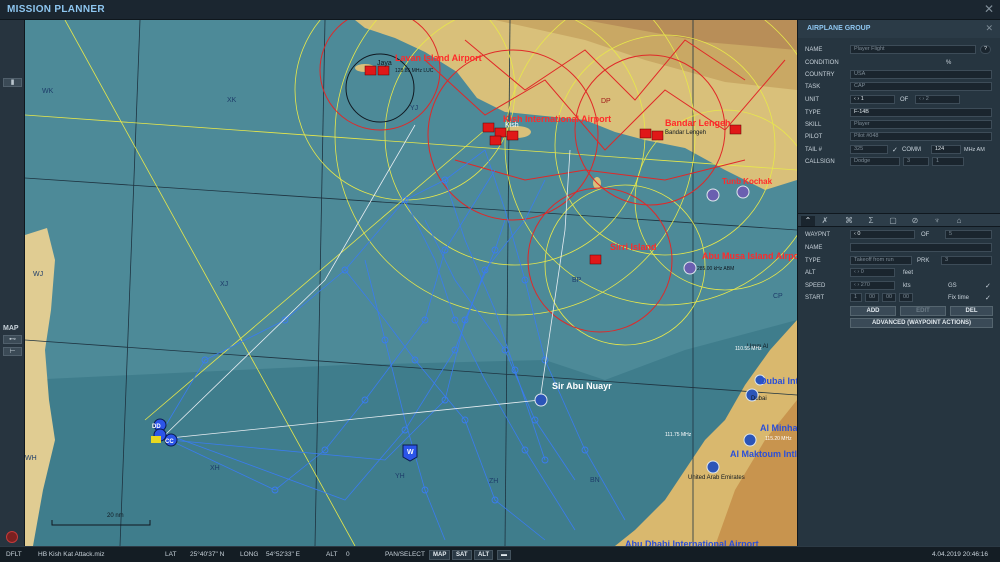  What do you see at coordinates (778, 428) in the screenshot?
I see `airfield-label: Al Minhad AB` at bounding box center [778, 428].